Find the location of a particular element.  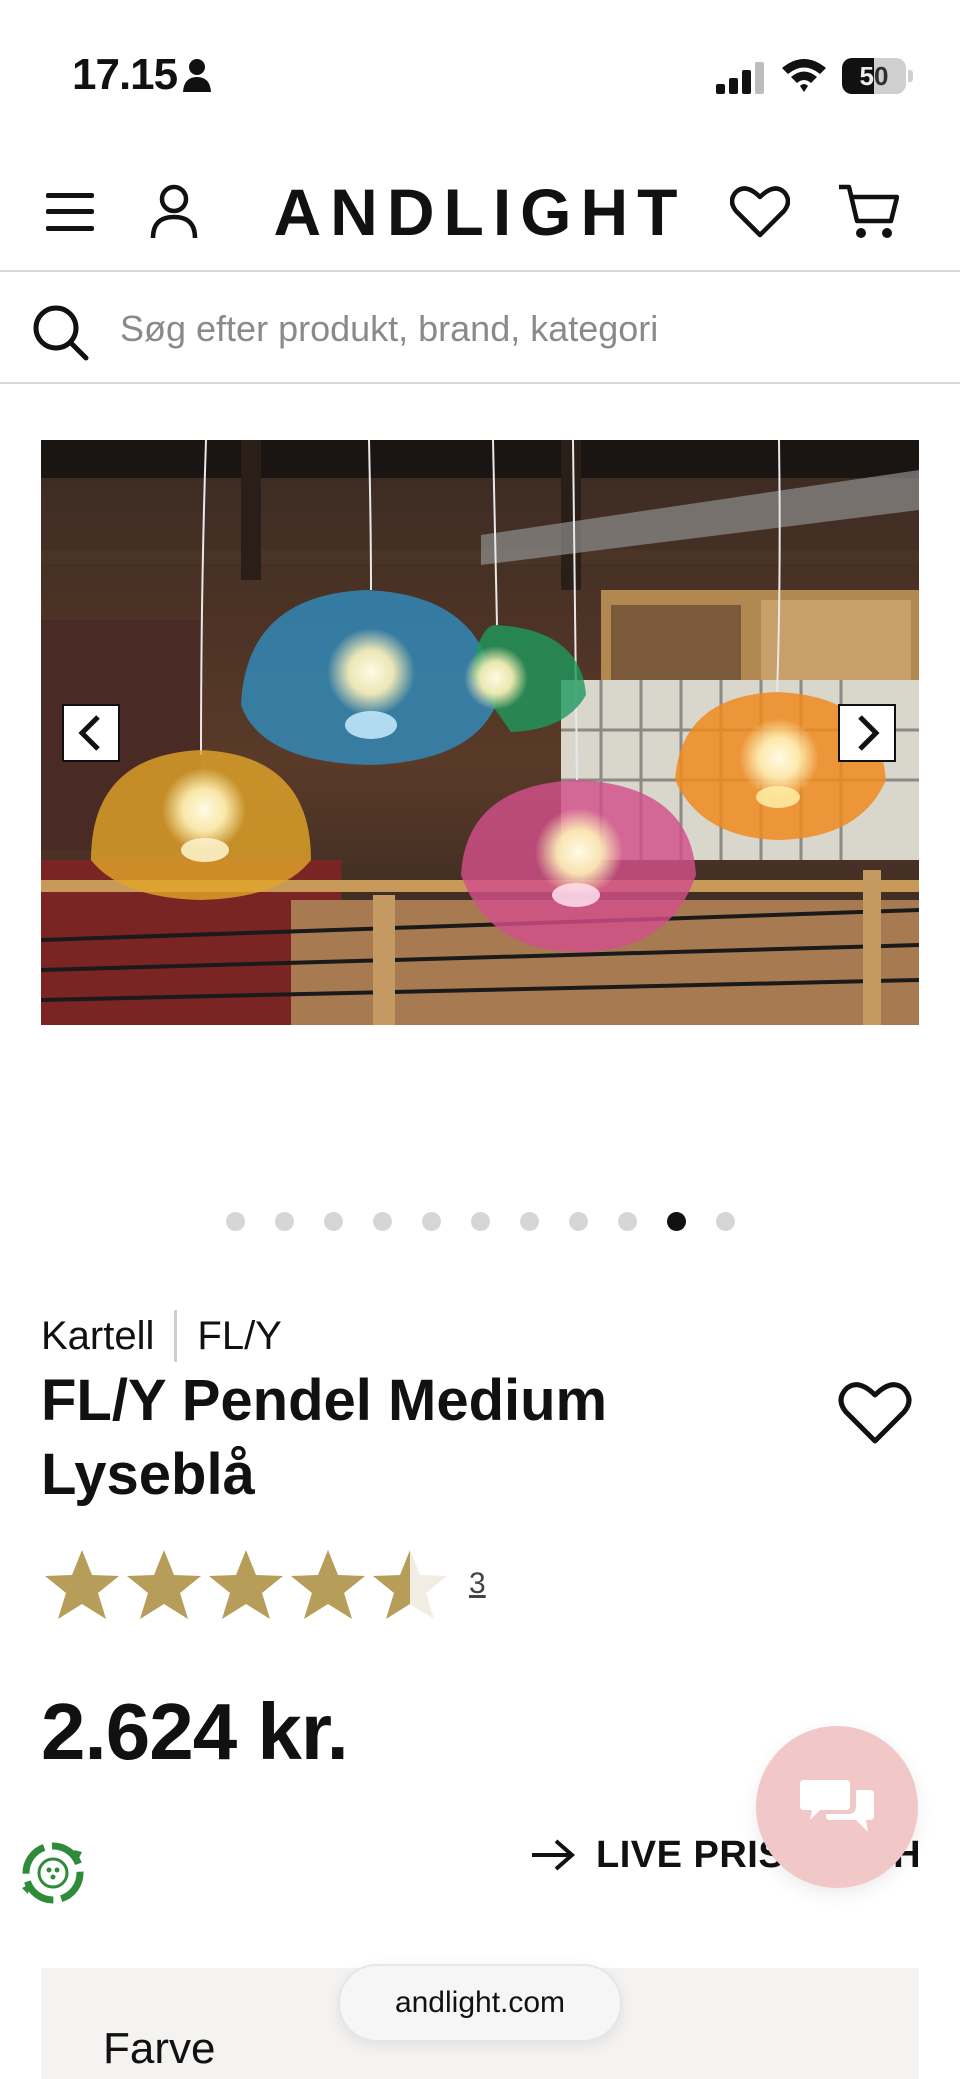

status-bar: 17.15 50 is located at coordinates (480, 75).